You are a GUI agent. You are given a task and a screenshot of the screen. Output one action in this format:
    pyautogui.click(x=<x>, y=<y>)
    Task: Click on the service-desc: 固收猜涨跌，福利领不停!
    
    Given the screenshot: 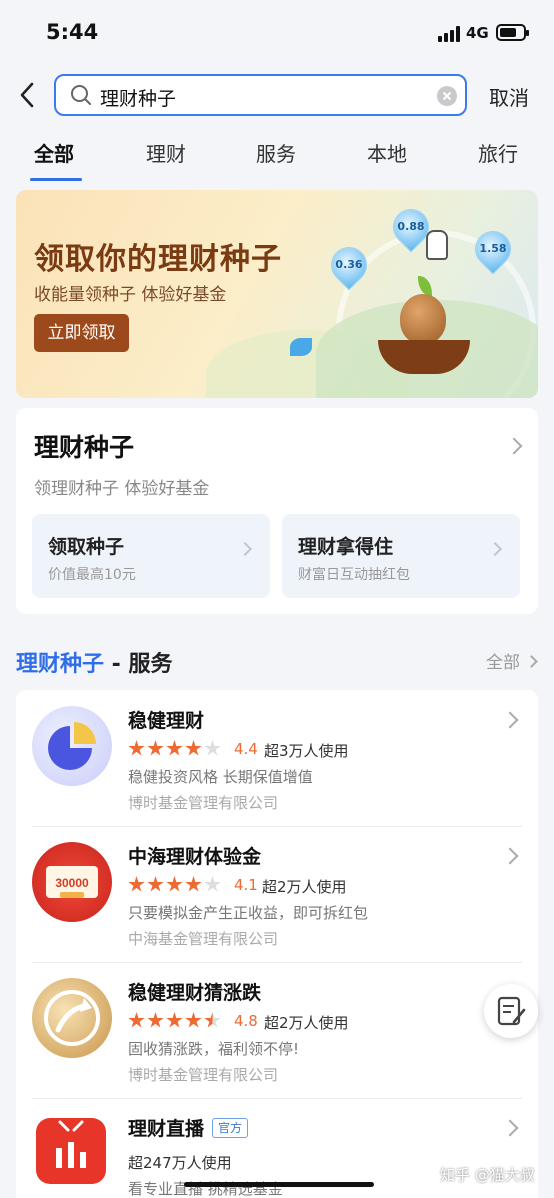 What is the action you would take?
    pyautogui.click(x=214, y=1049)
    